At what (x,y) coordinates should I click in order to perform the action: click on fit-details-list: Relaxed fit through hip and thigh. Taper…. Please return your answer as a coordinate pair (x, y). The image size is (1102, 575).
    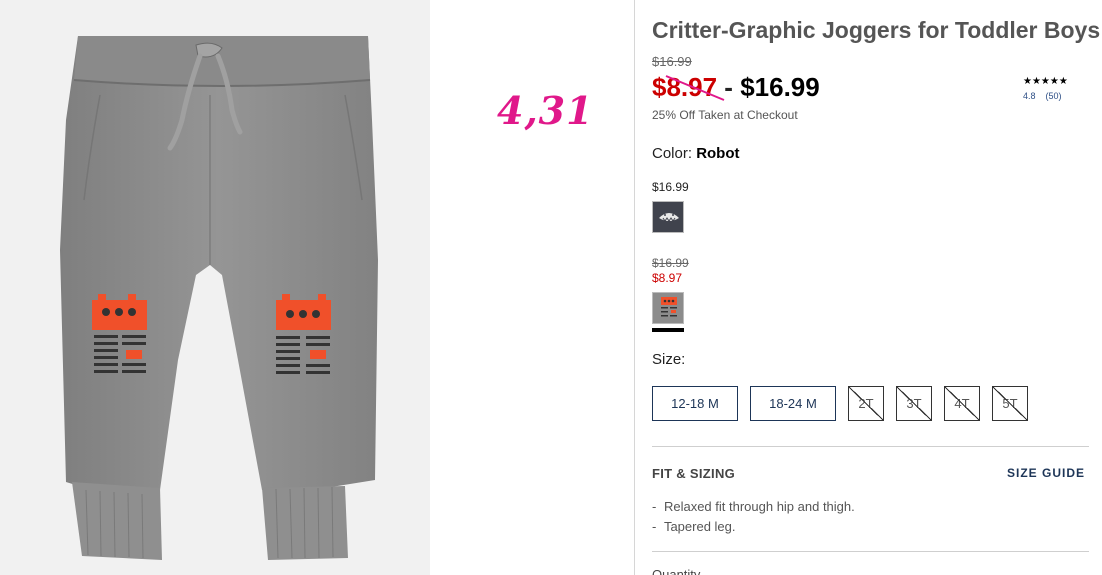
    Looking at the image, I should click on (753, 517).